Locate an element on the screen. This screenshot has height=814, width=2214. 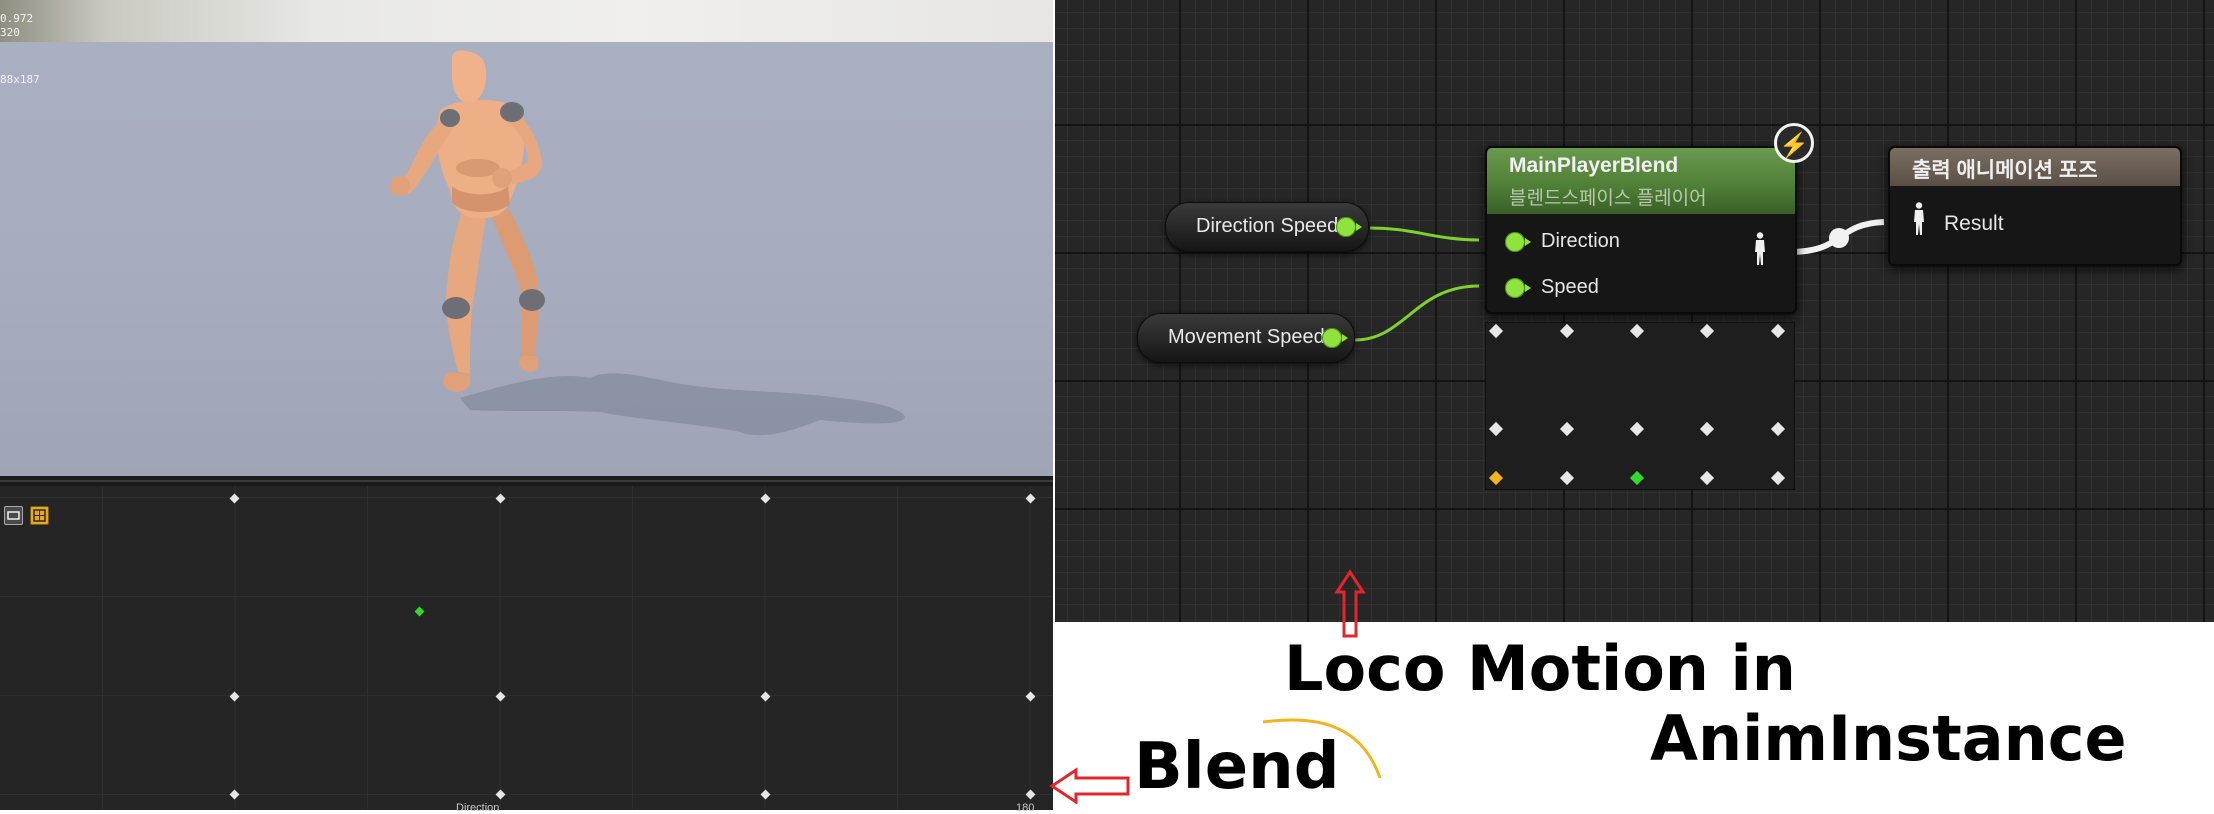
mannequin-scene is located at coordinates (647, 243).